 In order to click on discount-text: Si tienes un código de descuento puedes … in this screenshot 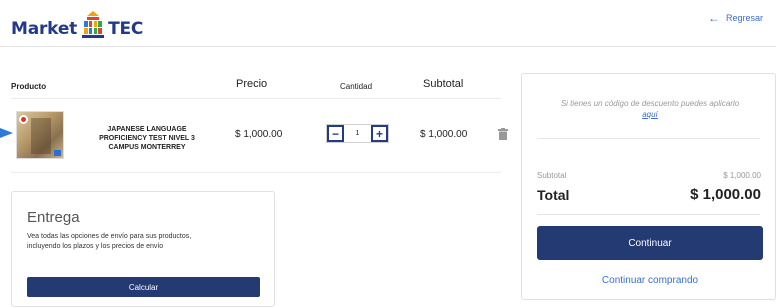, I will do `click(650, 103)`.